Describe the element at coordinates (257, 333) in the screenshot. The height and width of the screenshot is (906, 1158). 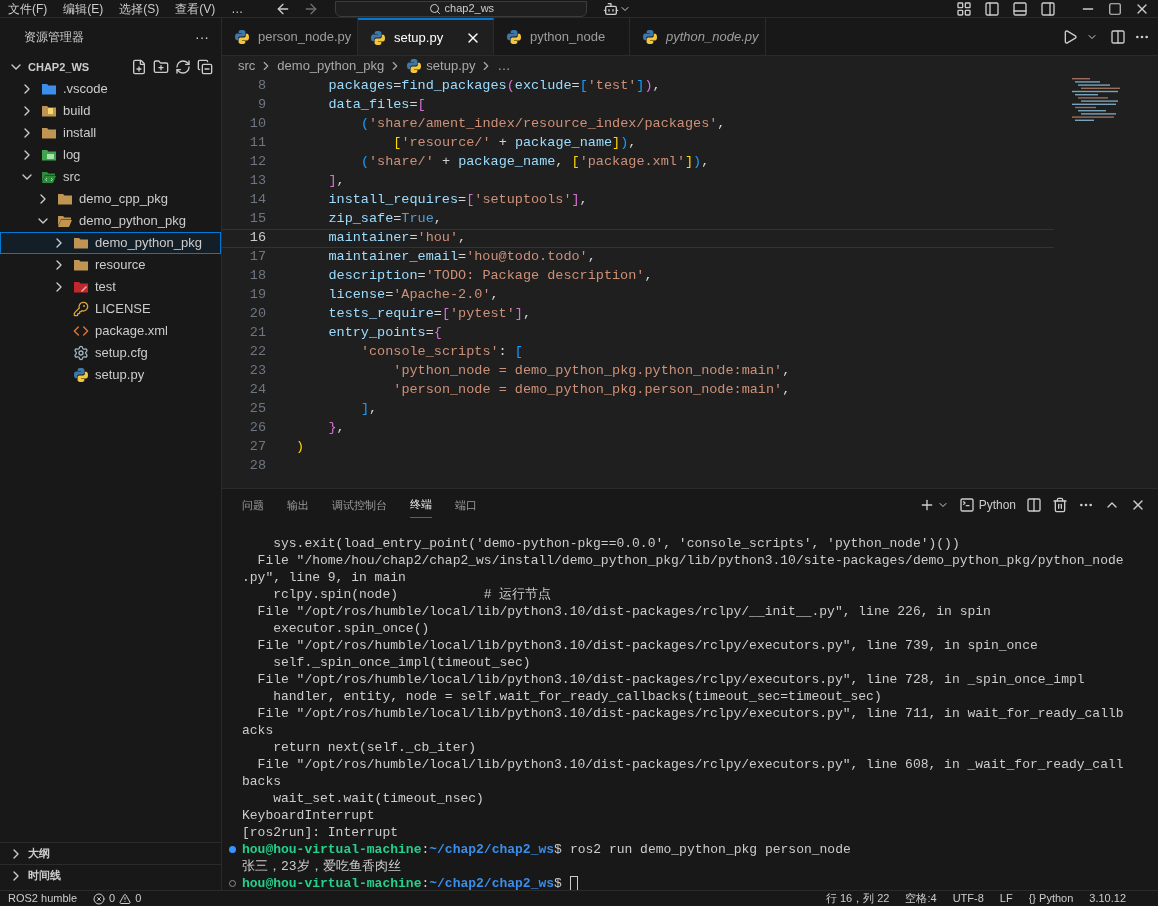
I see `line-number: 21` at that location.